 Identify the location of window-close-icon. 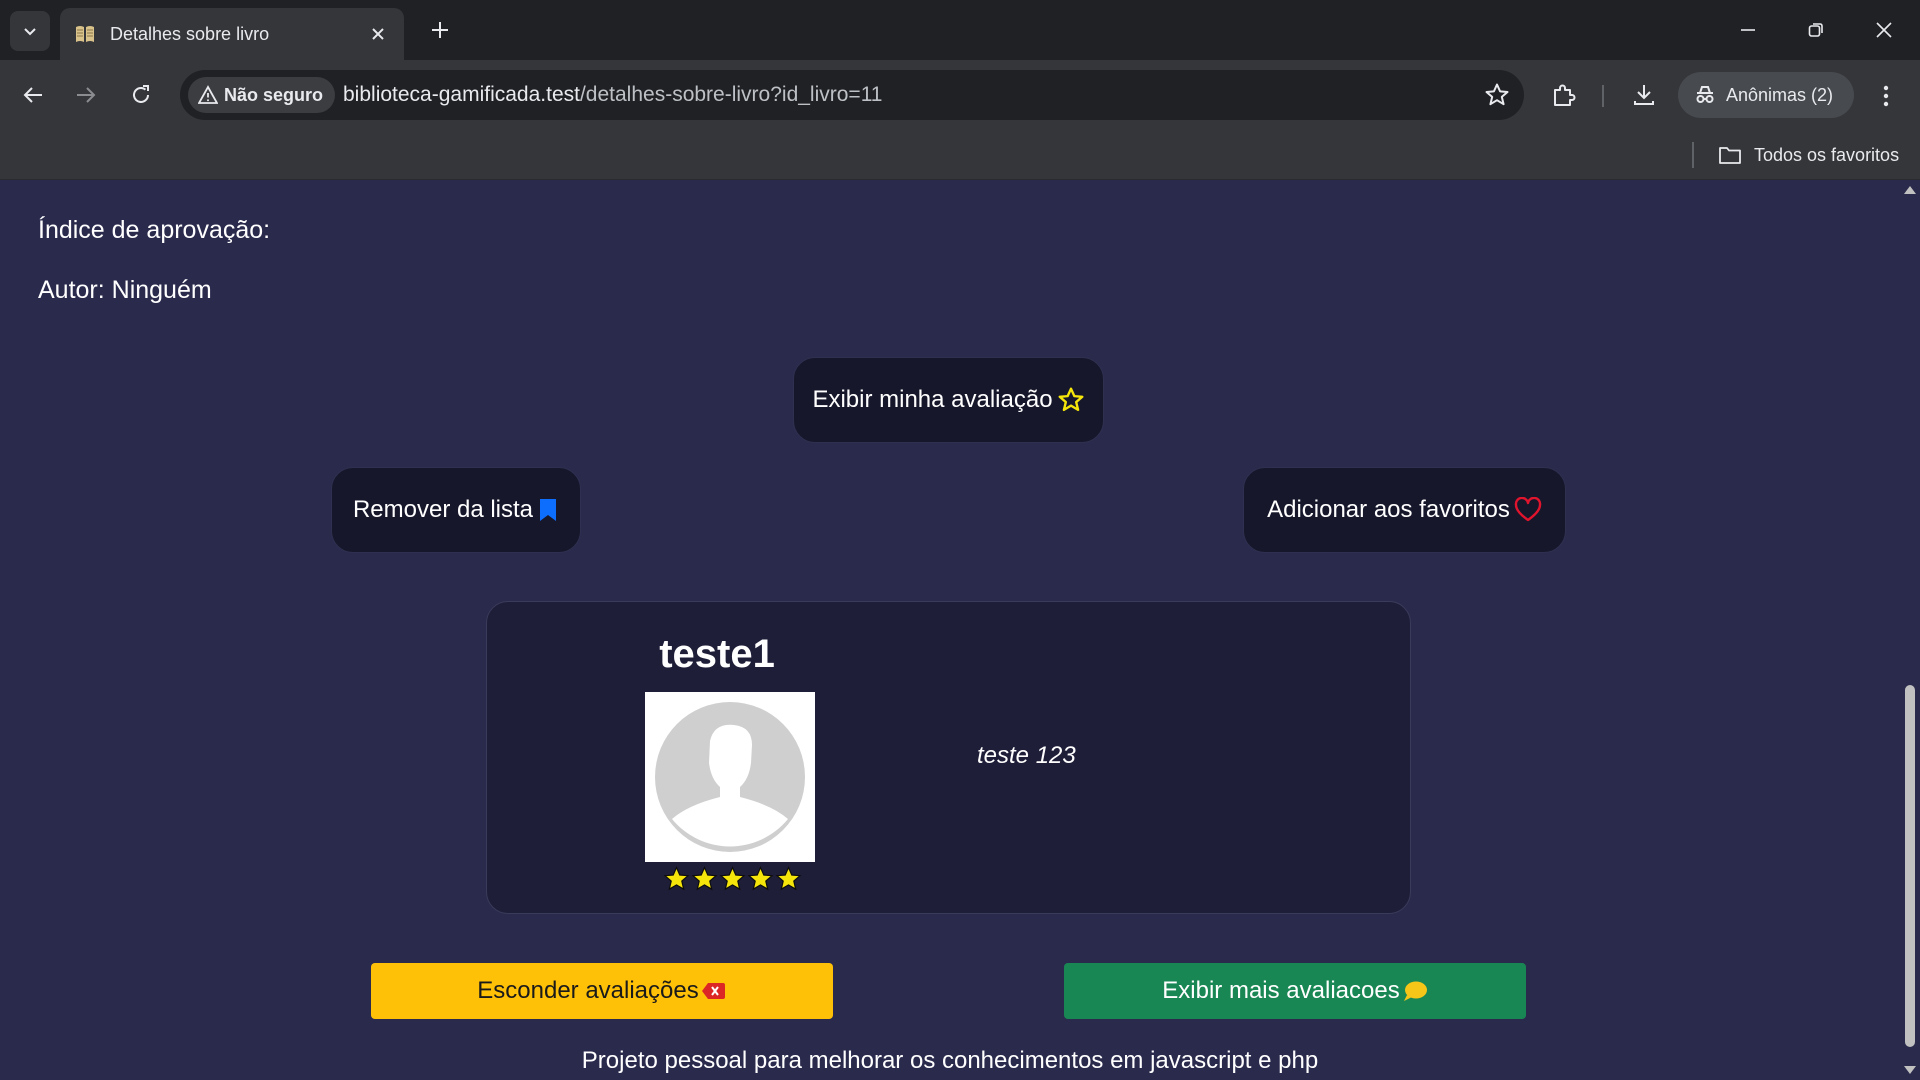
(1884, 30).